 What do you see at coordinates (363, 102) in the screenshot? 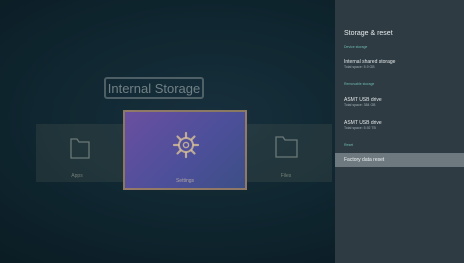
I see `menu-item-usb-drive-1: ASMT USB drive Total space: 384 GB` at bounding box center [363, 102].